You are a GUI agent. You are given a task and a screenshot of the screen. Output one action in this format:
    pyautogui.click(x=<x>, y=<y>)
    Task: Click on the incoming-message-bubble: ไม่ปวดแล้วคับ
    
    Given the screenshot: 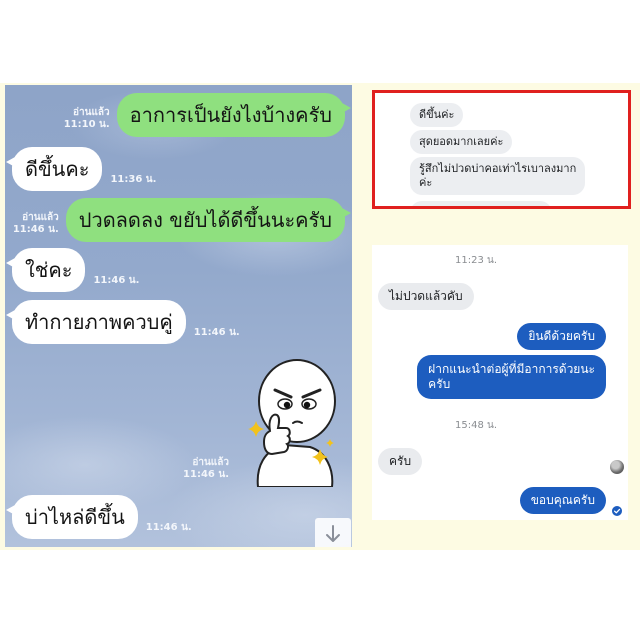 What is the action you would take?
    pyautogui.click(x=426, y=296)
    